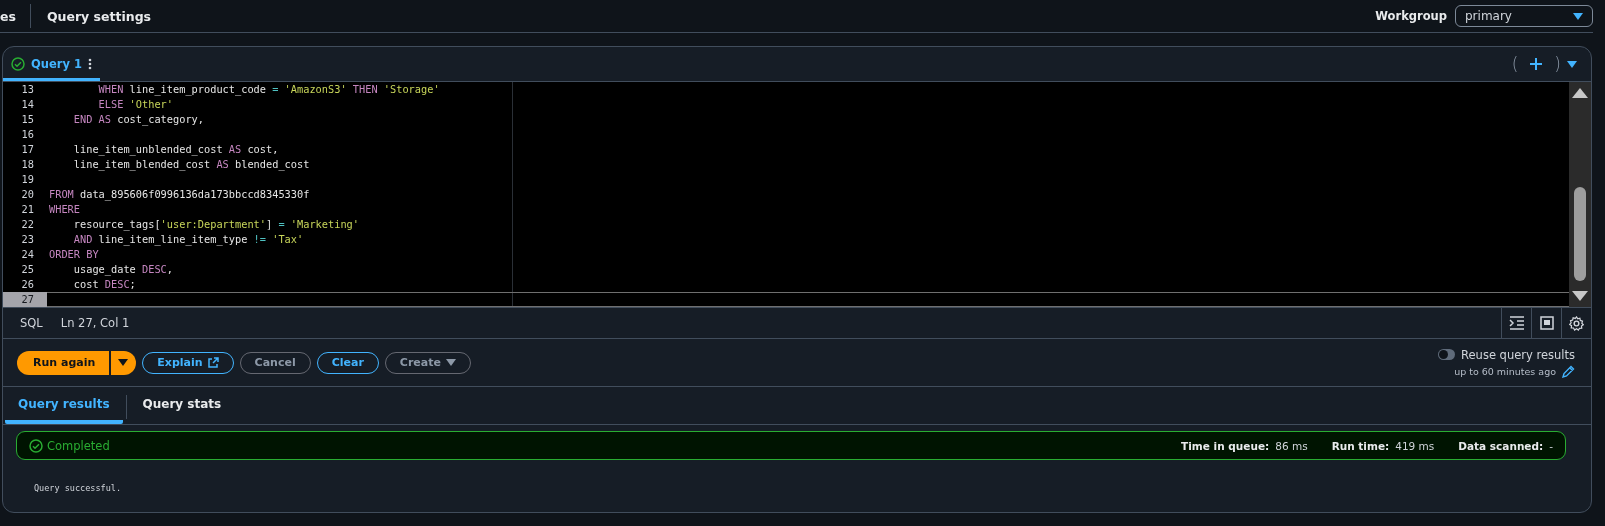 The height and width of the screenshot is (526, 1605). Describe the element at coordinates (1291, 445) in the screenshot. I see `stat-value: 86 ms` at that location.